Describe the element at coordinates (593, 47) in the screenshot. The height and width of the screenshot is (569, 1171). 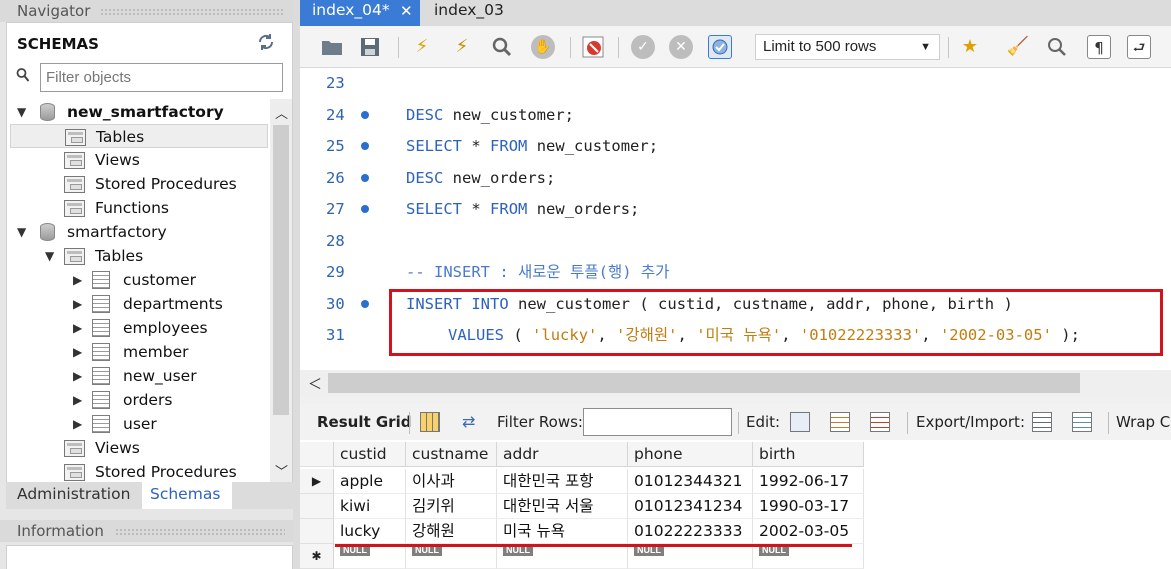
I see `toggle-error-icon` at that location.